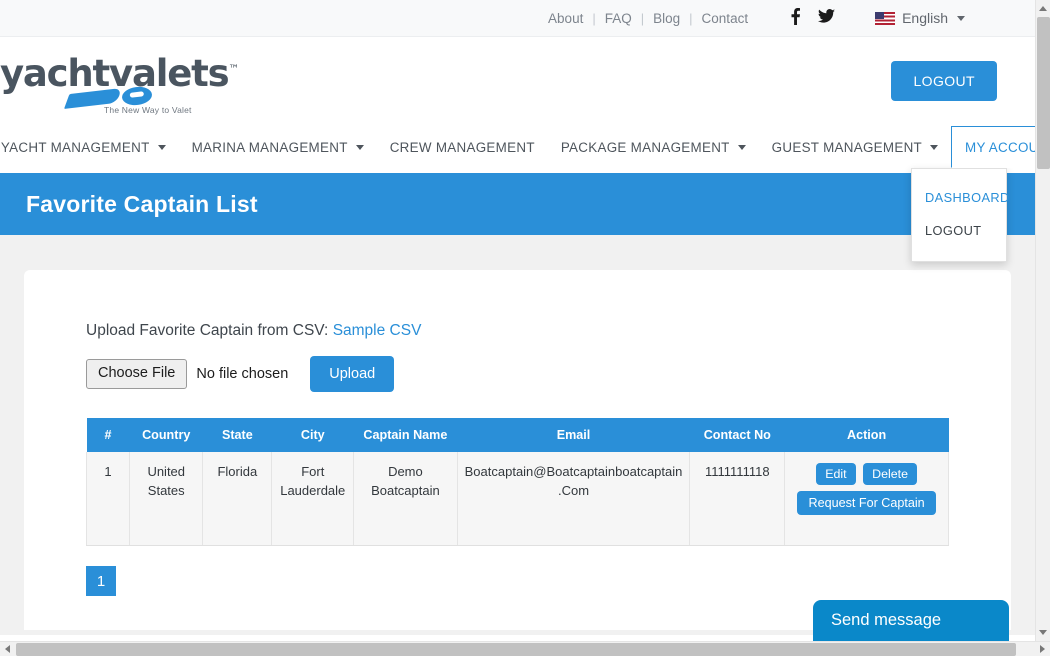 The height and width of the screenshot is (656, 1050). I want to click on nav-label: YACHT MANAGEMENT, so click(75, 147).